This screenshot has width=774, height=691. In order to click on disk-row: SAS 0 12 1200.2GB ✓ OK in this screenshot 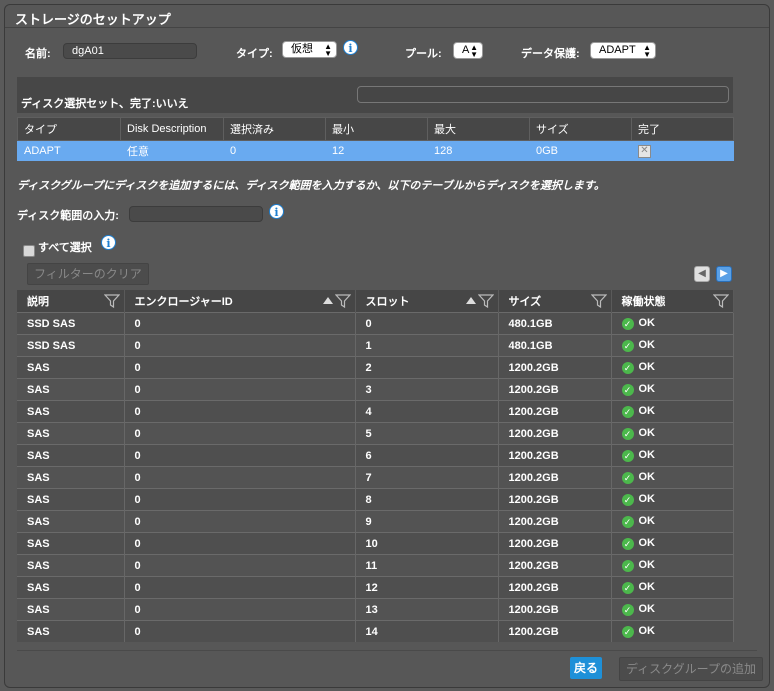, I will do `click(375, 587)`.